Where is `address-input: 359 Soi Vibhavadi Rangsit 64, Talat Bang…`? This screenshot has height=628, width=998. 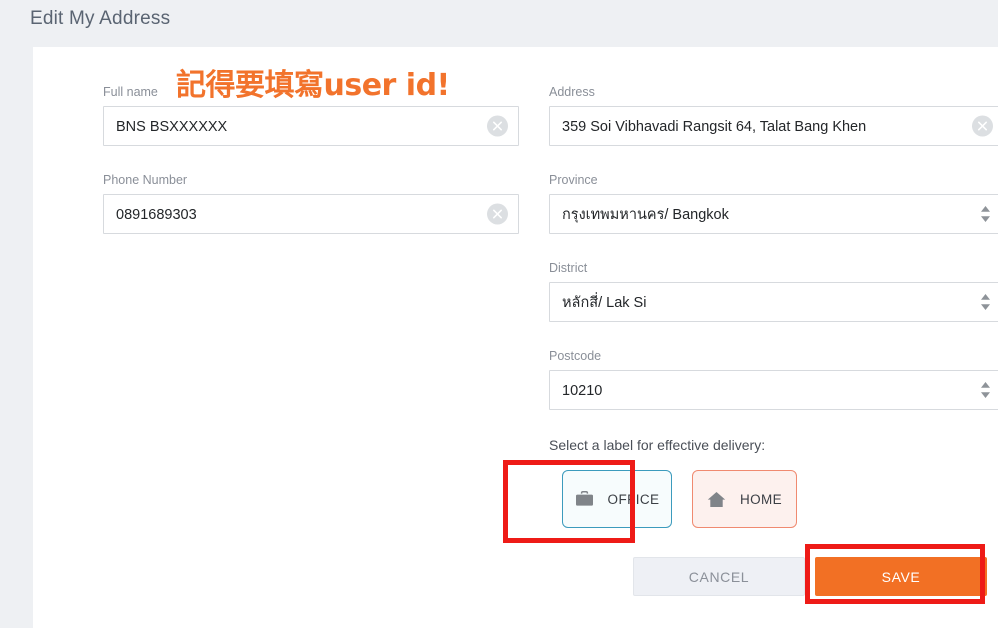 address-input: 359 Soi Vibhavadi Rangsit 64, Talat Bang… is located at coordinates (773, 126).